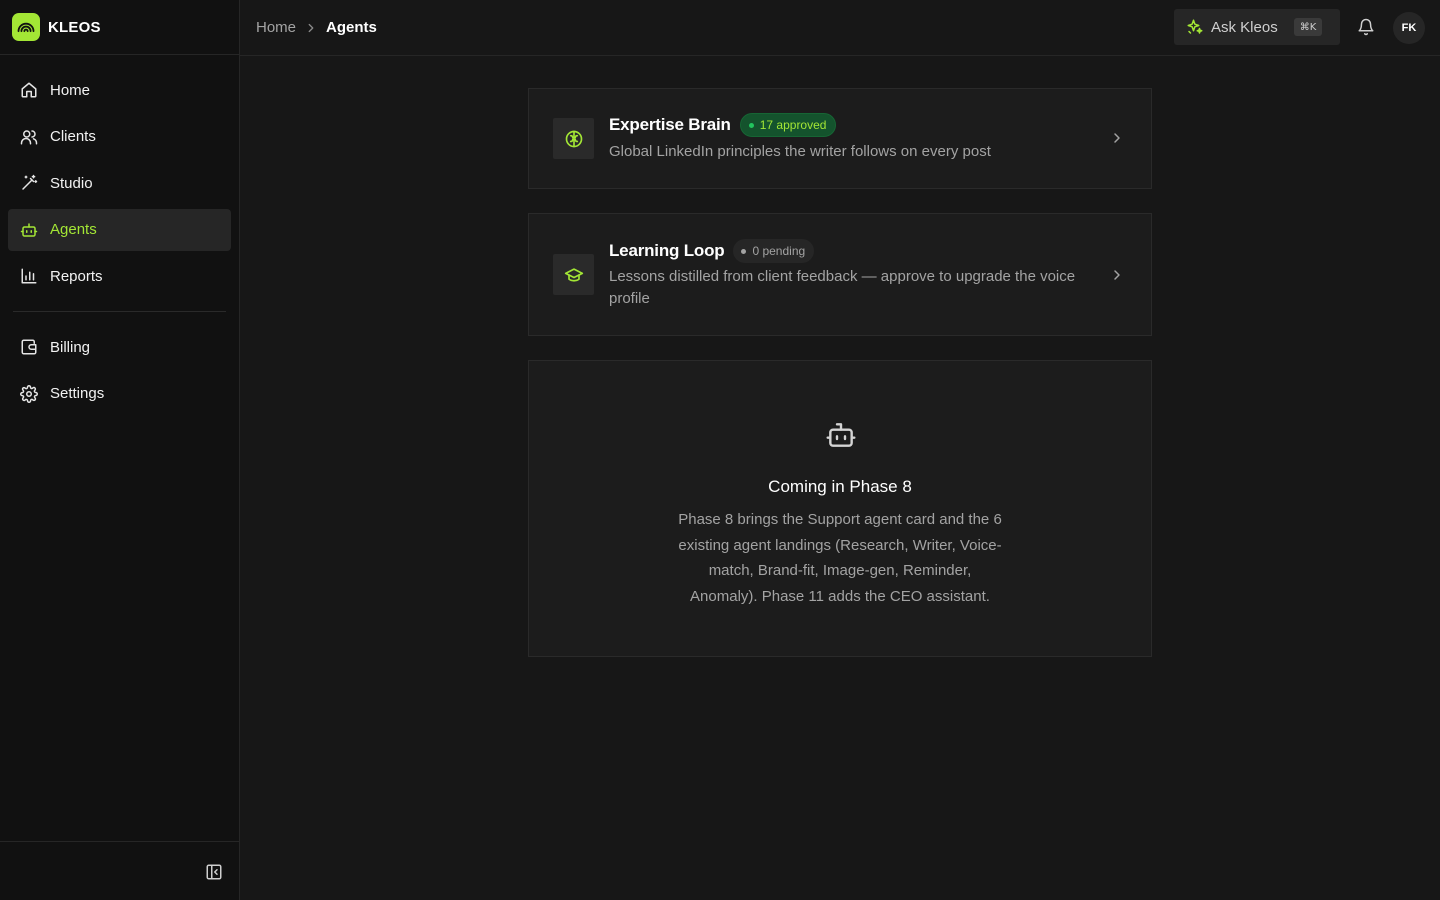  What do you see at coordinates (29, 393) in the screenshot?
I see `gear-icon` at bounding box center [29, 393].